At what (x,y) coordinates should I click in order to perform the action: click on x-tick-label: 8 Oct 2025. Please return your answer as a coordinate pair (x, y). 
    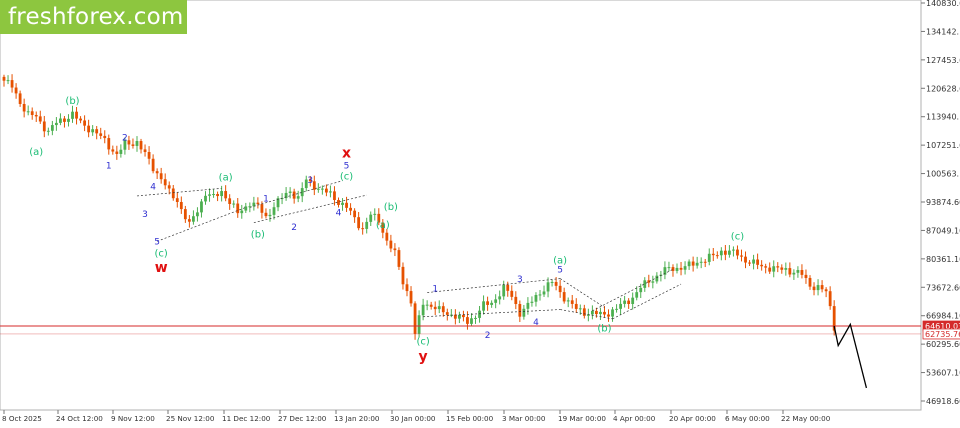
    Looking at the image, I should click on (22, 418).